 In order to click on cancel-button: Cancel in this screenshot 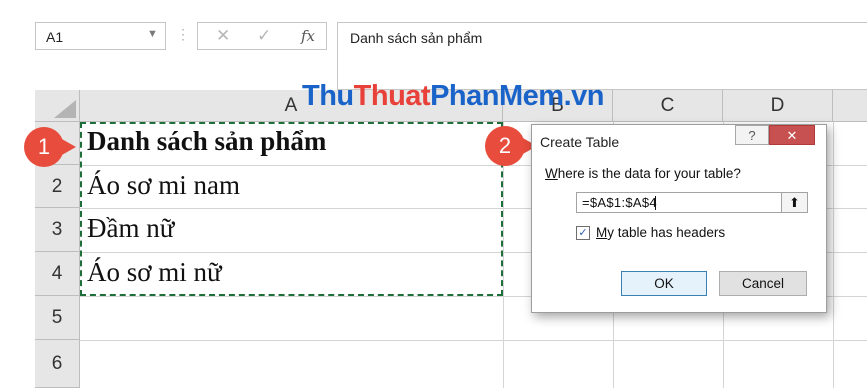, I will do `click(763, 283)`.